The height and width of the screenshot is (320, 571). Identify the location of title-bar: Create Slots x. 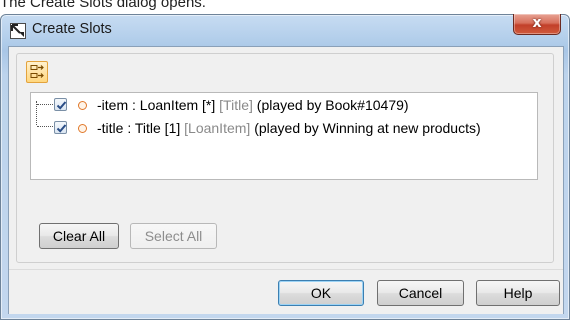
(285, 29).